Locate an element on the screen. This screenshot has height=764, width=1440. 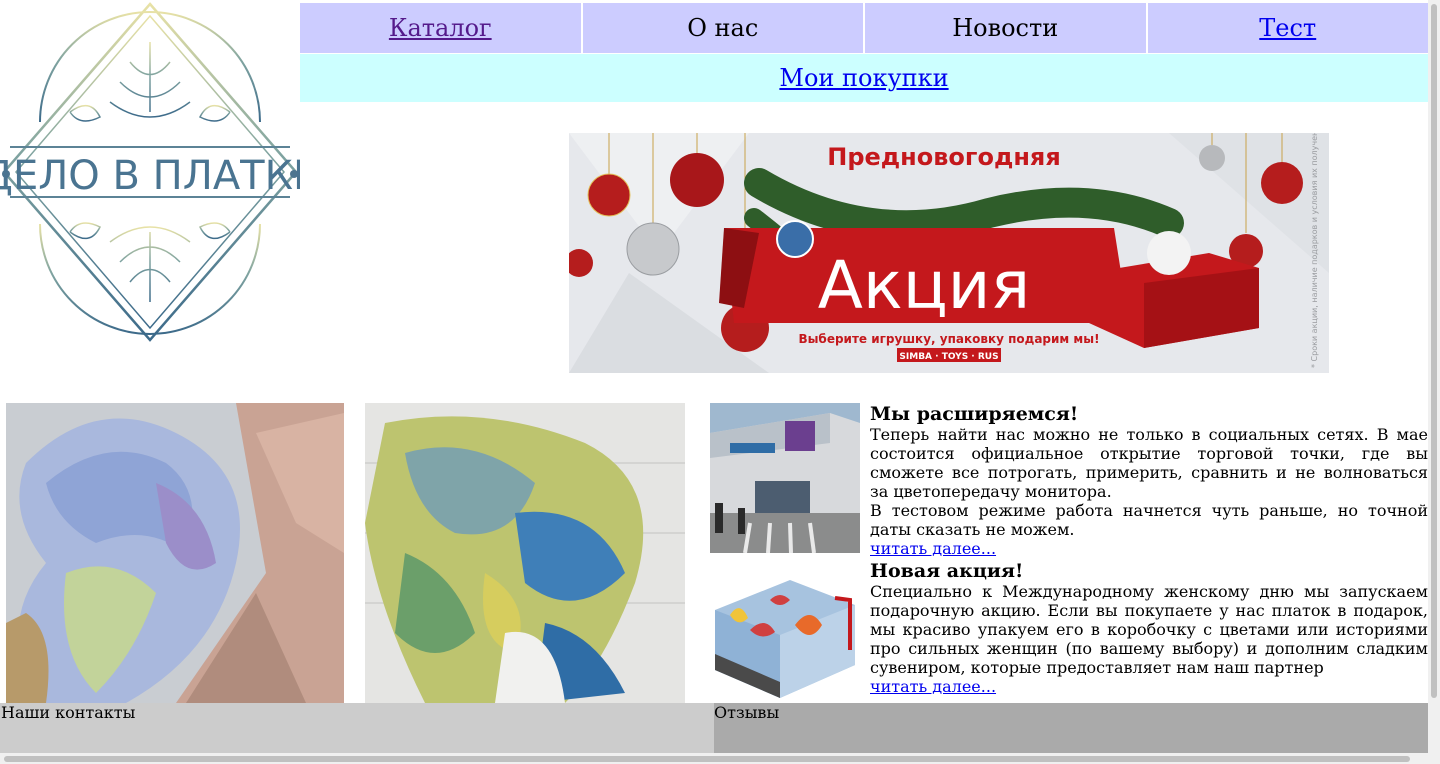
my-purchases-link: Мои покупки is located at coordinates (863, 78).